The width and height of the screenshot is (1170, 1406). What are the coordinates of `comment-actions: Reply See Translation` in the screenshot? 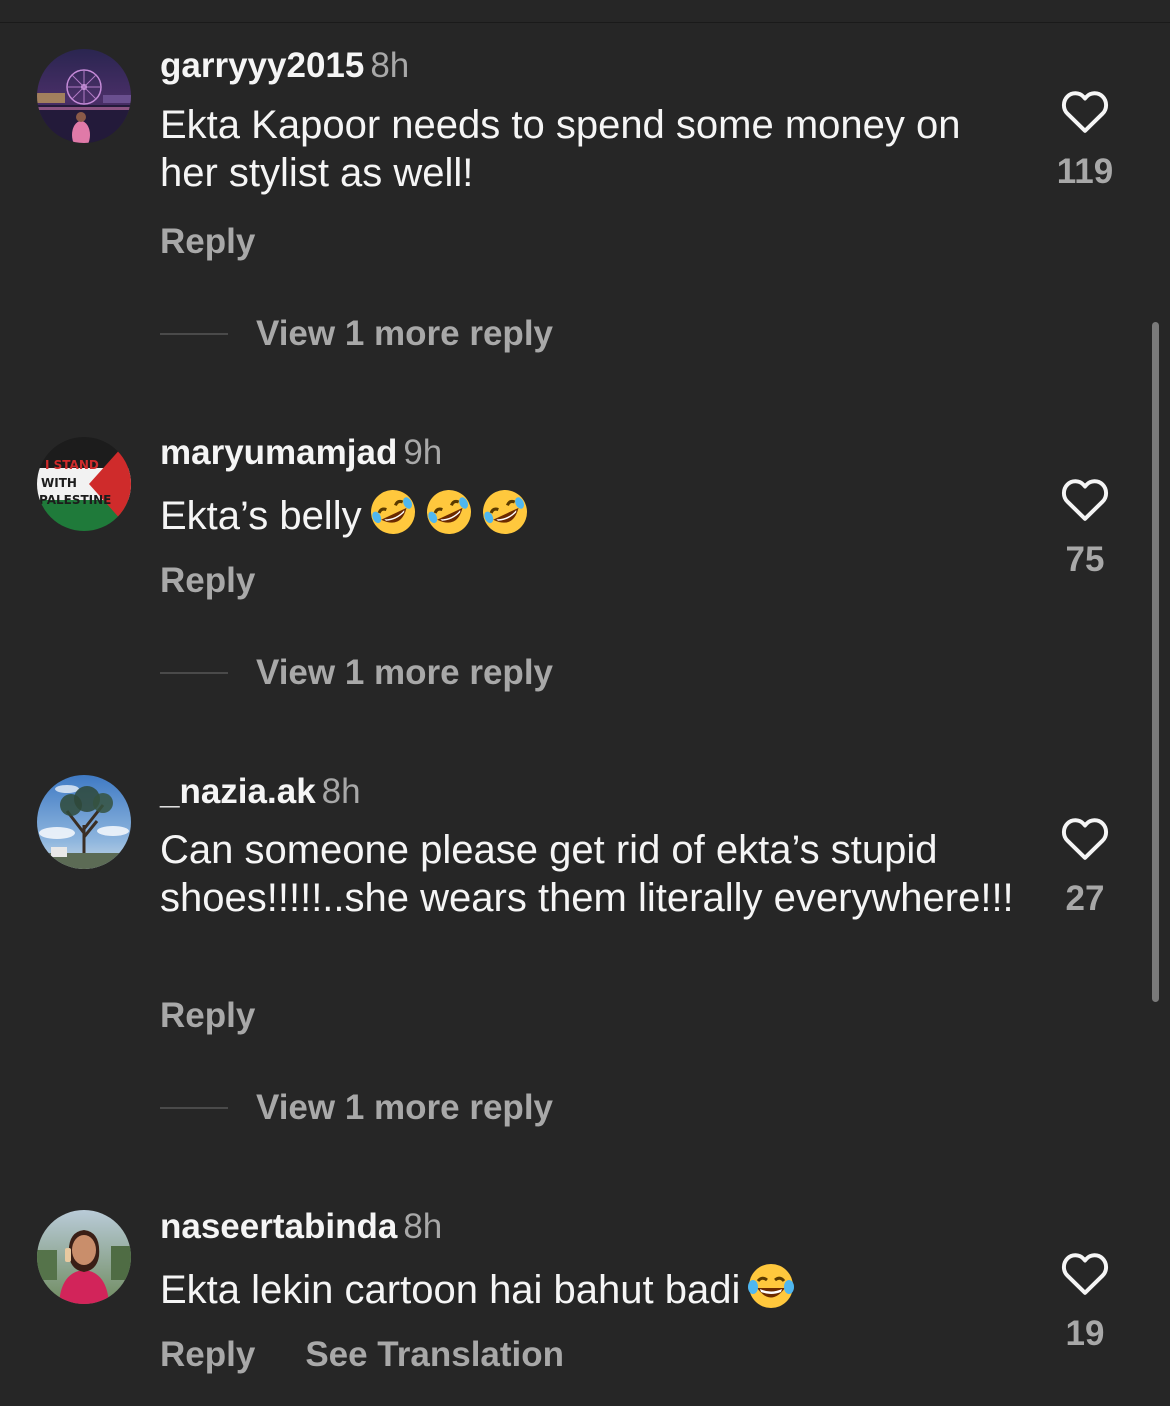 It's located at (362, 1355).